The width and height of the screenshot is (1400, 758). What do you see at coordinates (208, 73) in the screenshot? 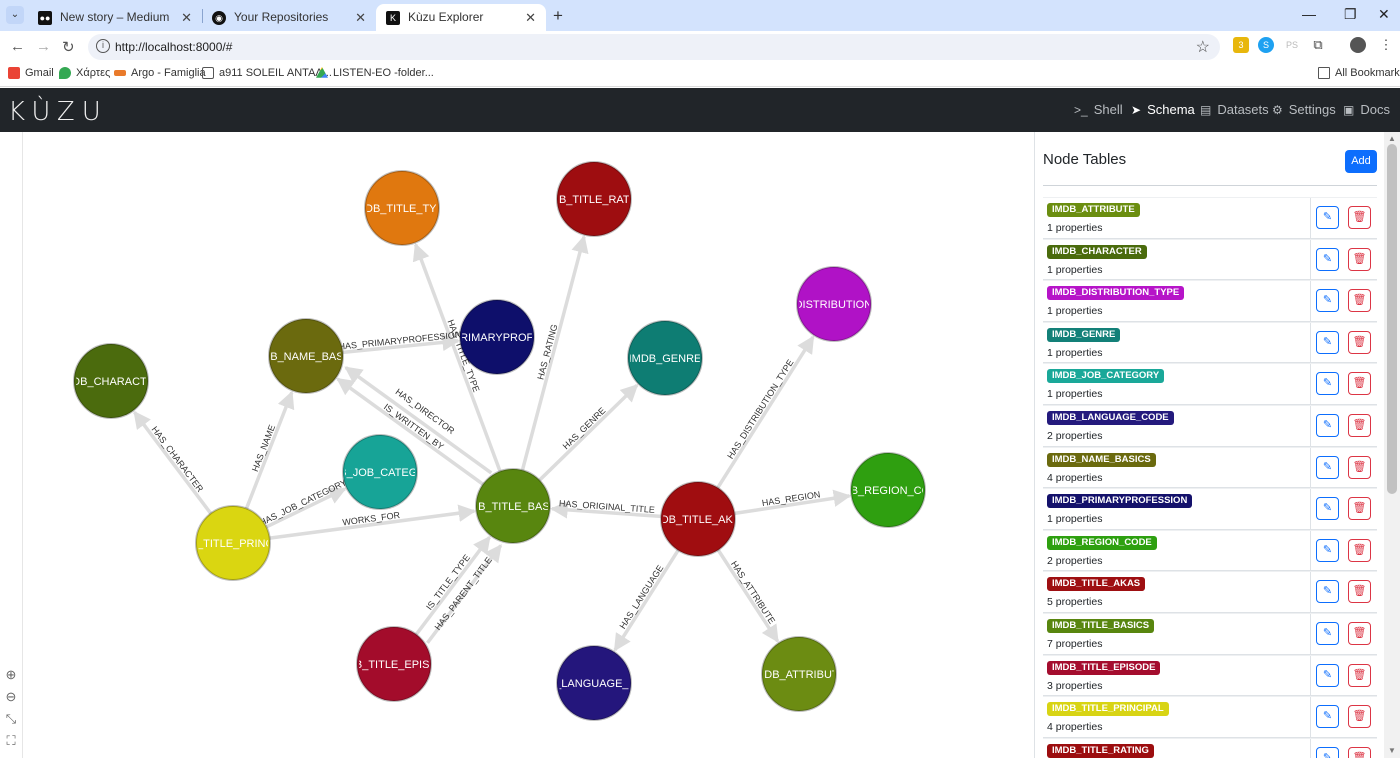
I see `document-icon` at bounding box center [208, 73].